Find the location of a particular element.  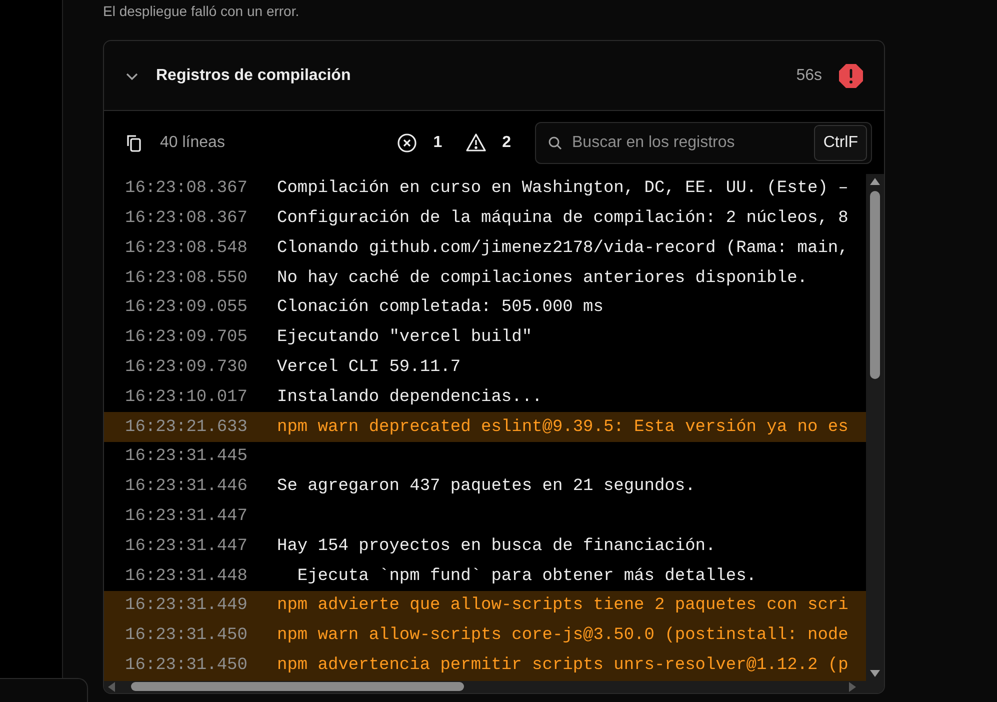

log-timestamp: 16:23:31.449 is located at coordinates (186, 606).